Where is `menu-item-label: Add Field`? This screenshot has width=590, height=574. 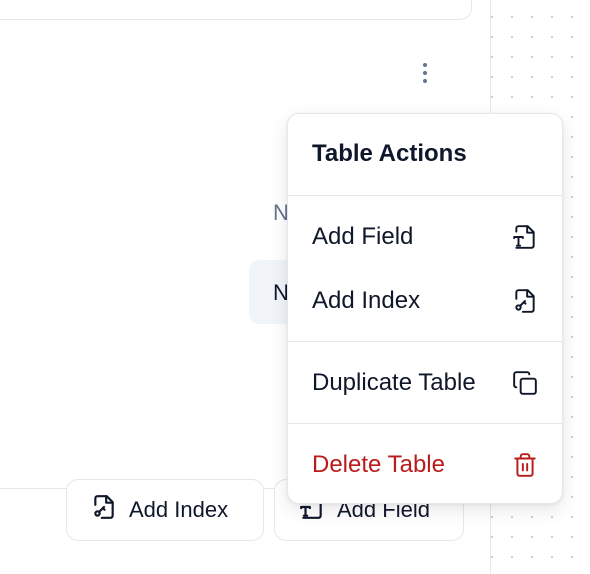
menu-item-label: Add Field is located at coordinates (363, 236).